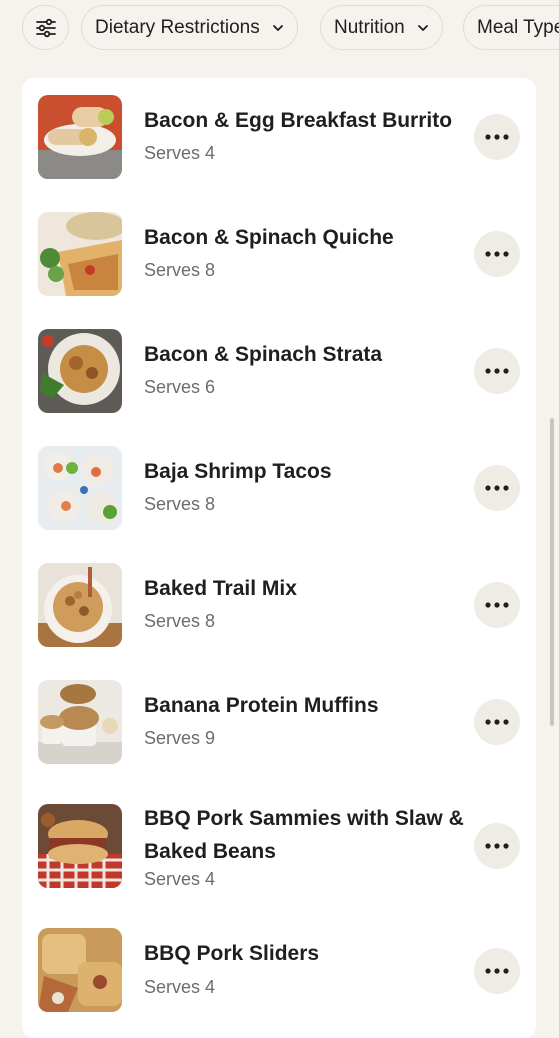 The image size is (559, 1038). I want to click on recipe-title: Bacon & Spinach Quiche, so click(269, 237).